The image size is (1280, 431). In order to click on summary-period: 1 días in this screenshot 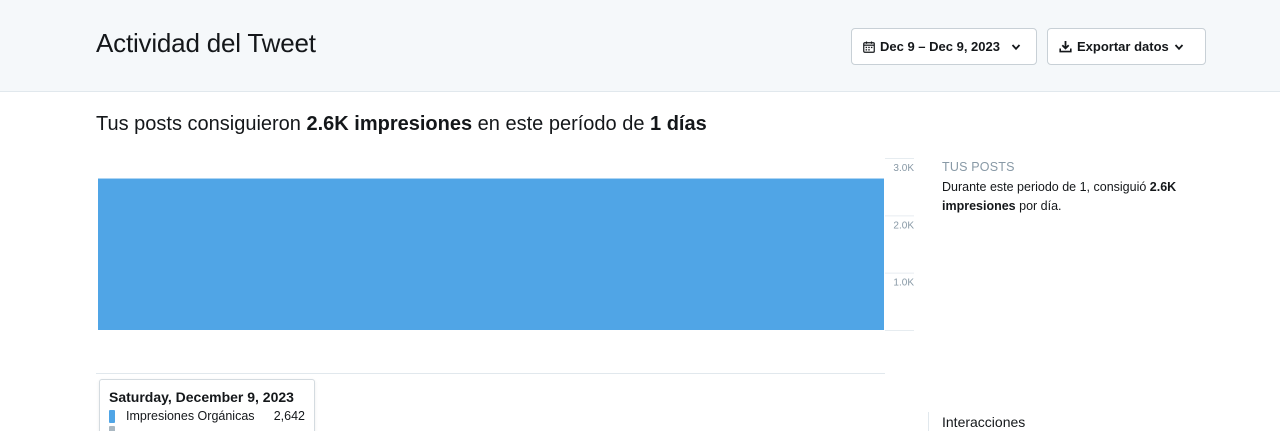, I will do `click(678, 124)`.